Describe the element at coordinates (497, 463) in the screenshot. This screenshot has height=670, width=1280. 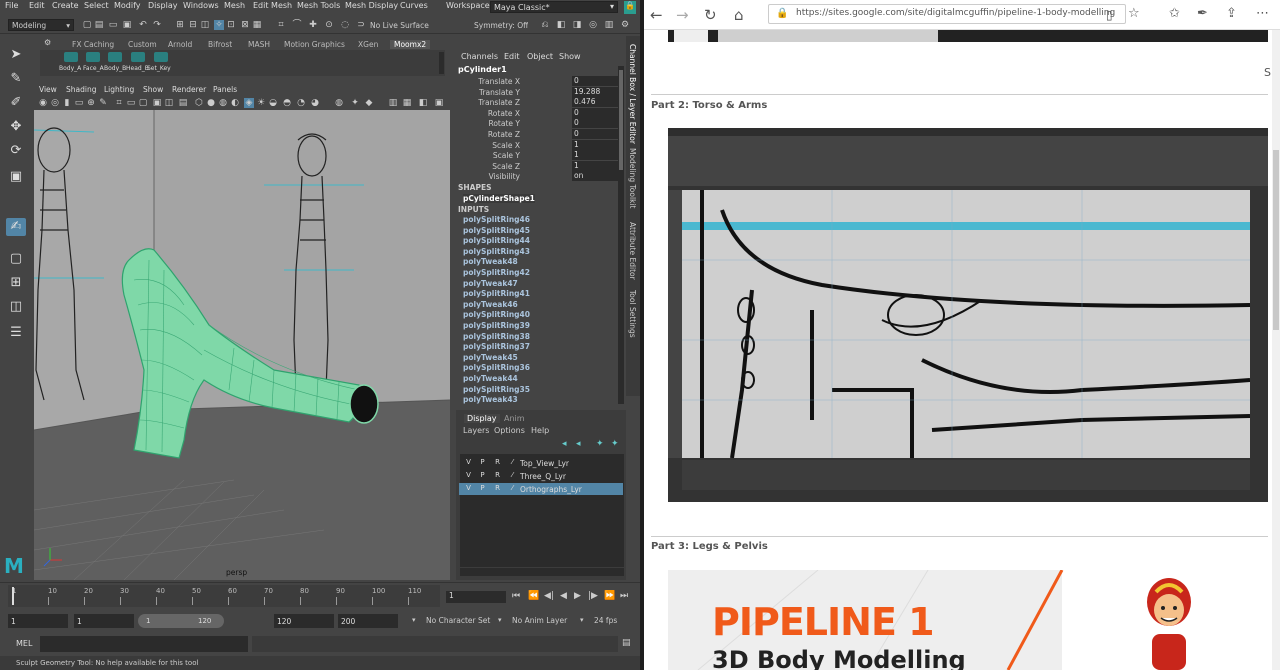
I see `layer-r-toggle: R` at that location.